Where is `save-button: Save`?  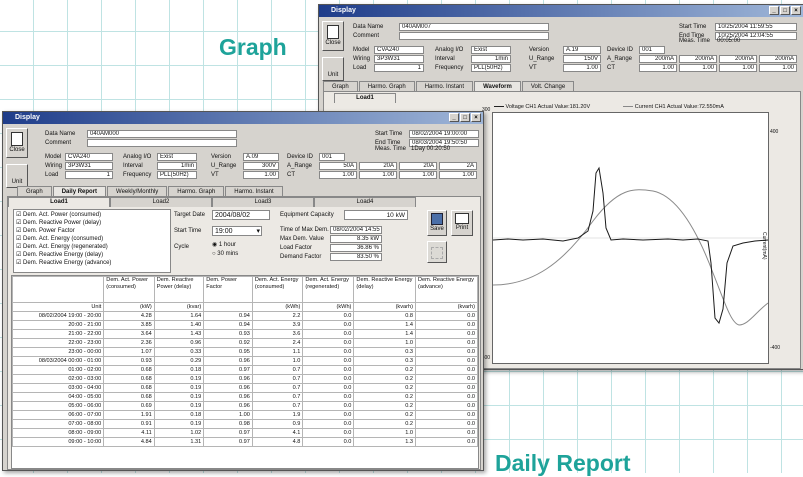
save-button: Save is located at coordinates (437, 223).